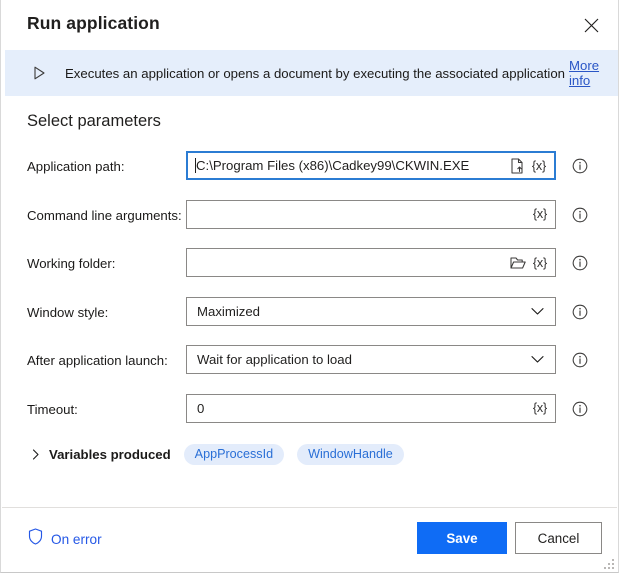 The width and height of the screenshot is (619, 573). What do you see at coordinates (104, 215) in the screenshot?
I see `parameter-label: Command line arguments:` at bounding box center [104, 215].